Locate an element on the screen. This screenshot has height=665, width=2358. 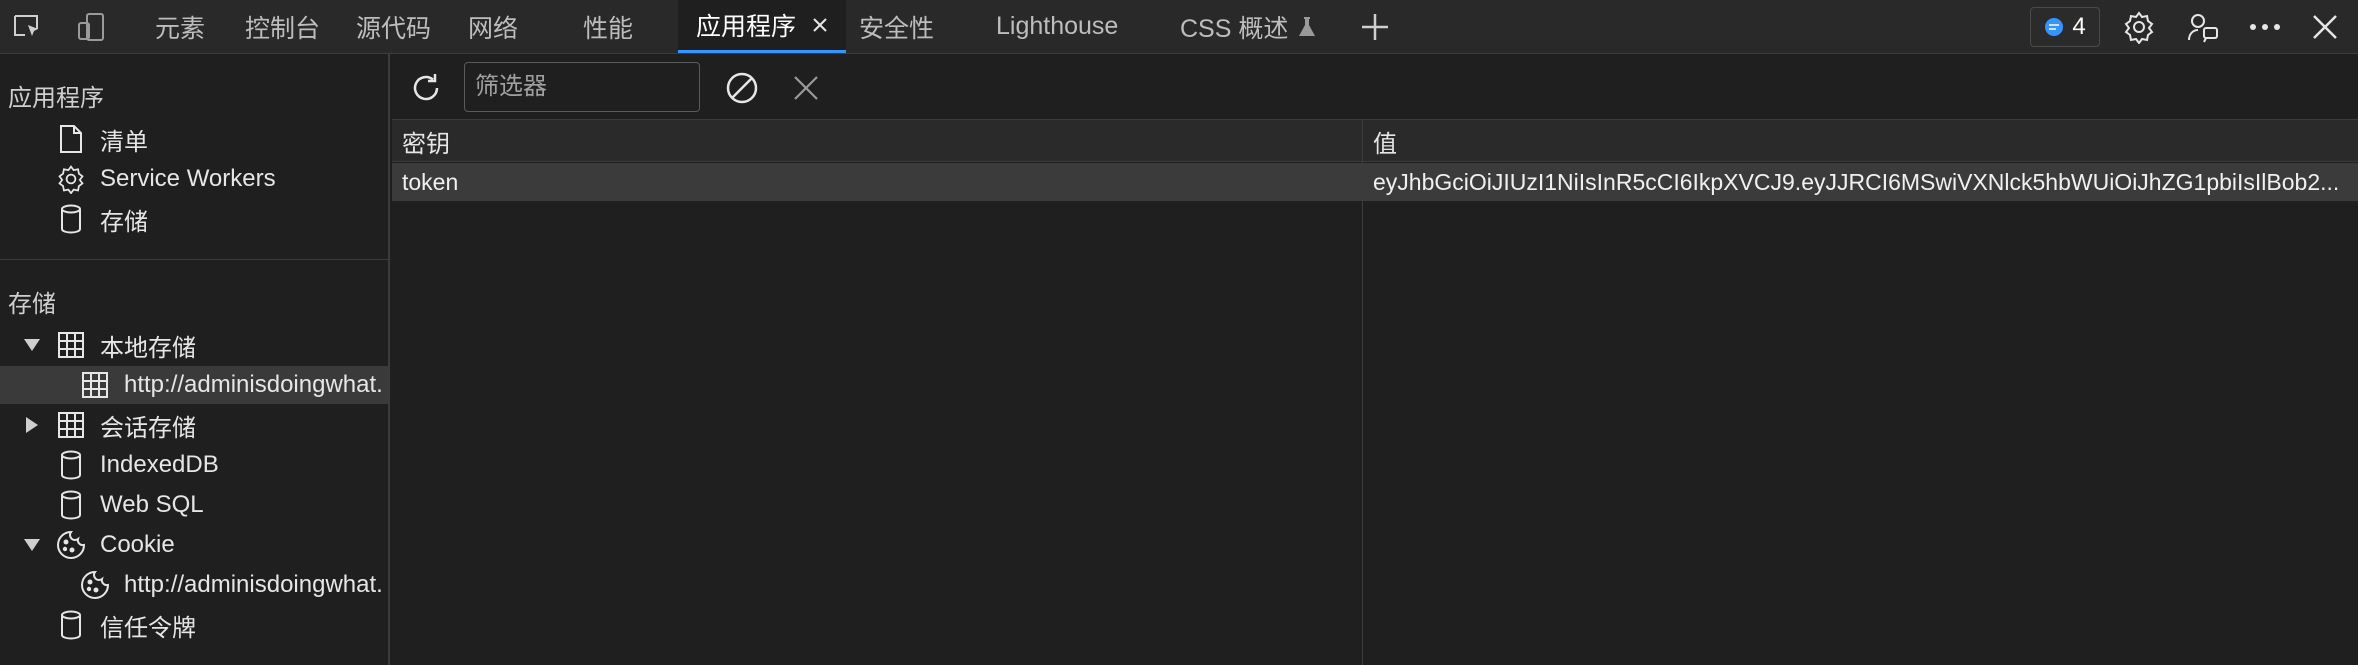
sidebar-item-label: Service Workers is located at coordinates (188, 178).